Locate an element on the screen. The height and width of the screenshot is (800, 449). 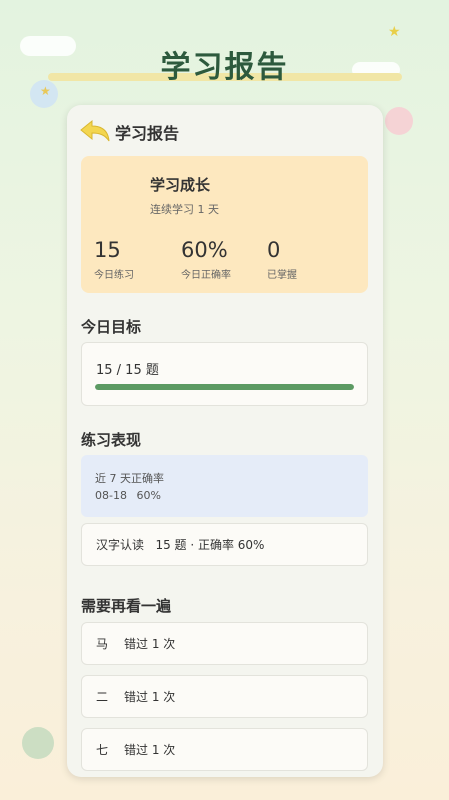
card-title: 学习报告 is located at coordinates (147, 133).